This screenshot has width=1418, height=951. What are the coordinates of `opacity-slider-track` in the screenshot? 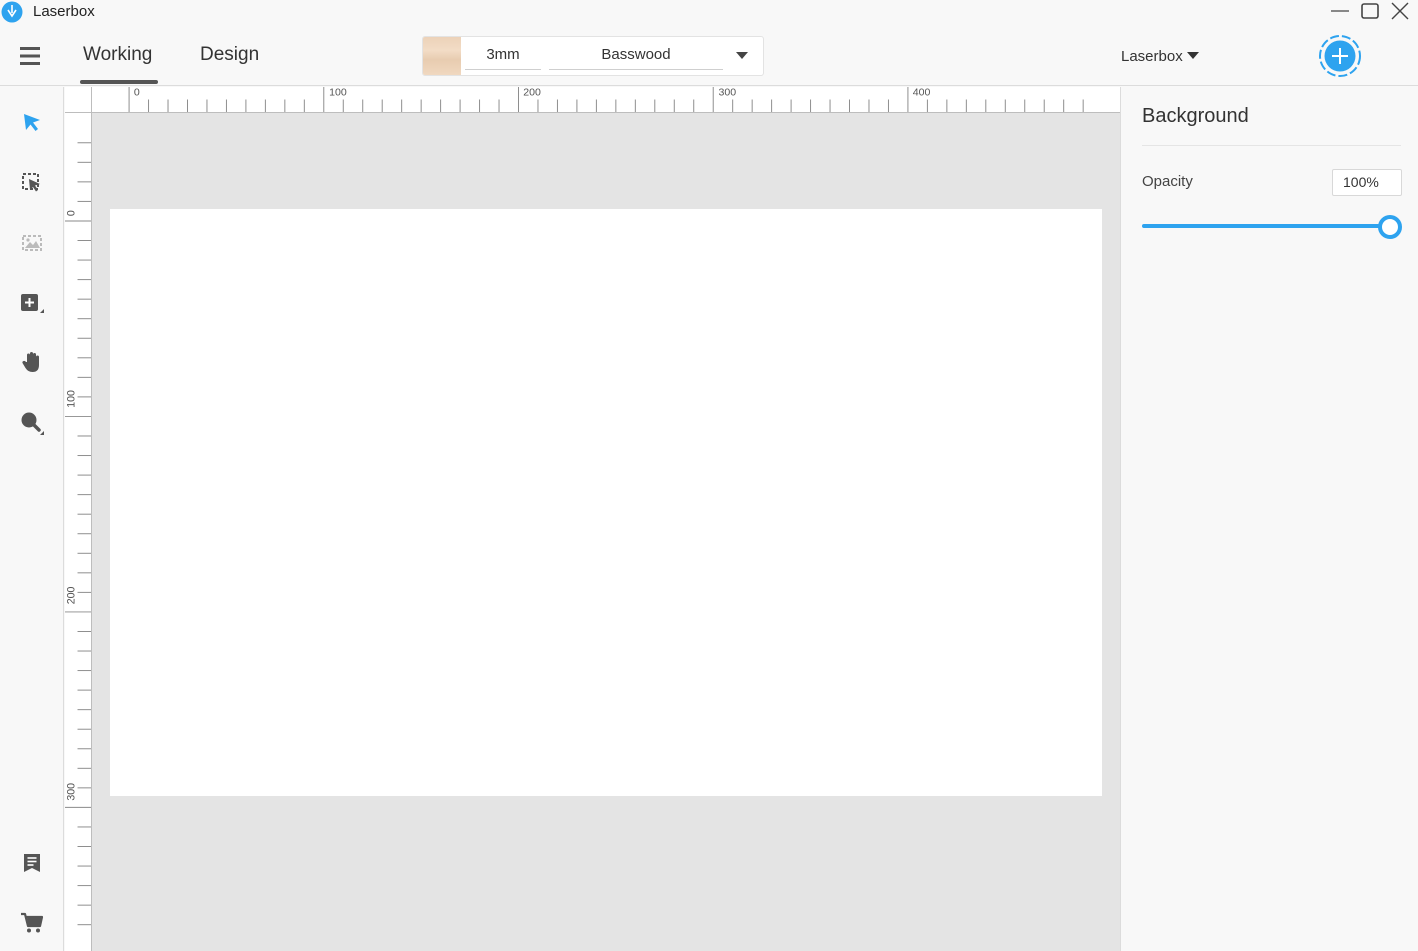 It's located at (1267, 226).